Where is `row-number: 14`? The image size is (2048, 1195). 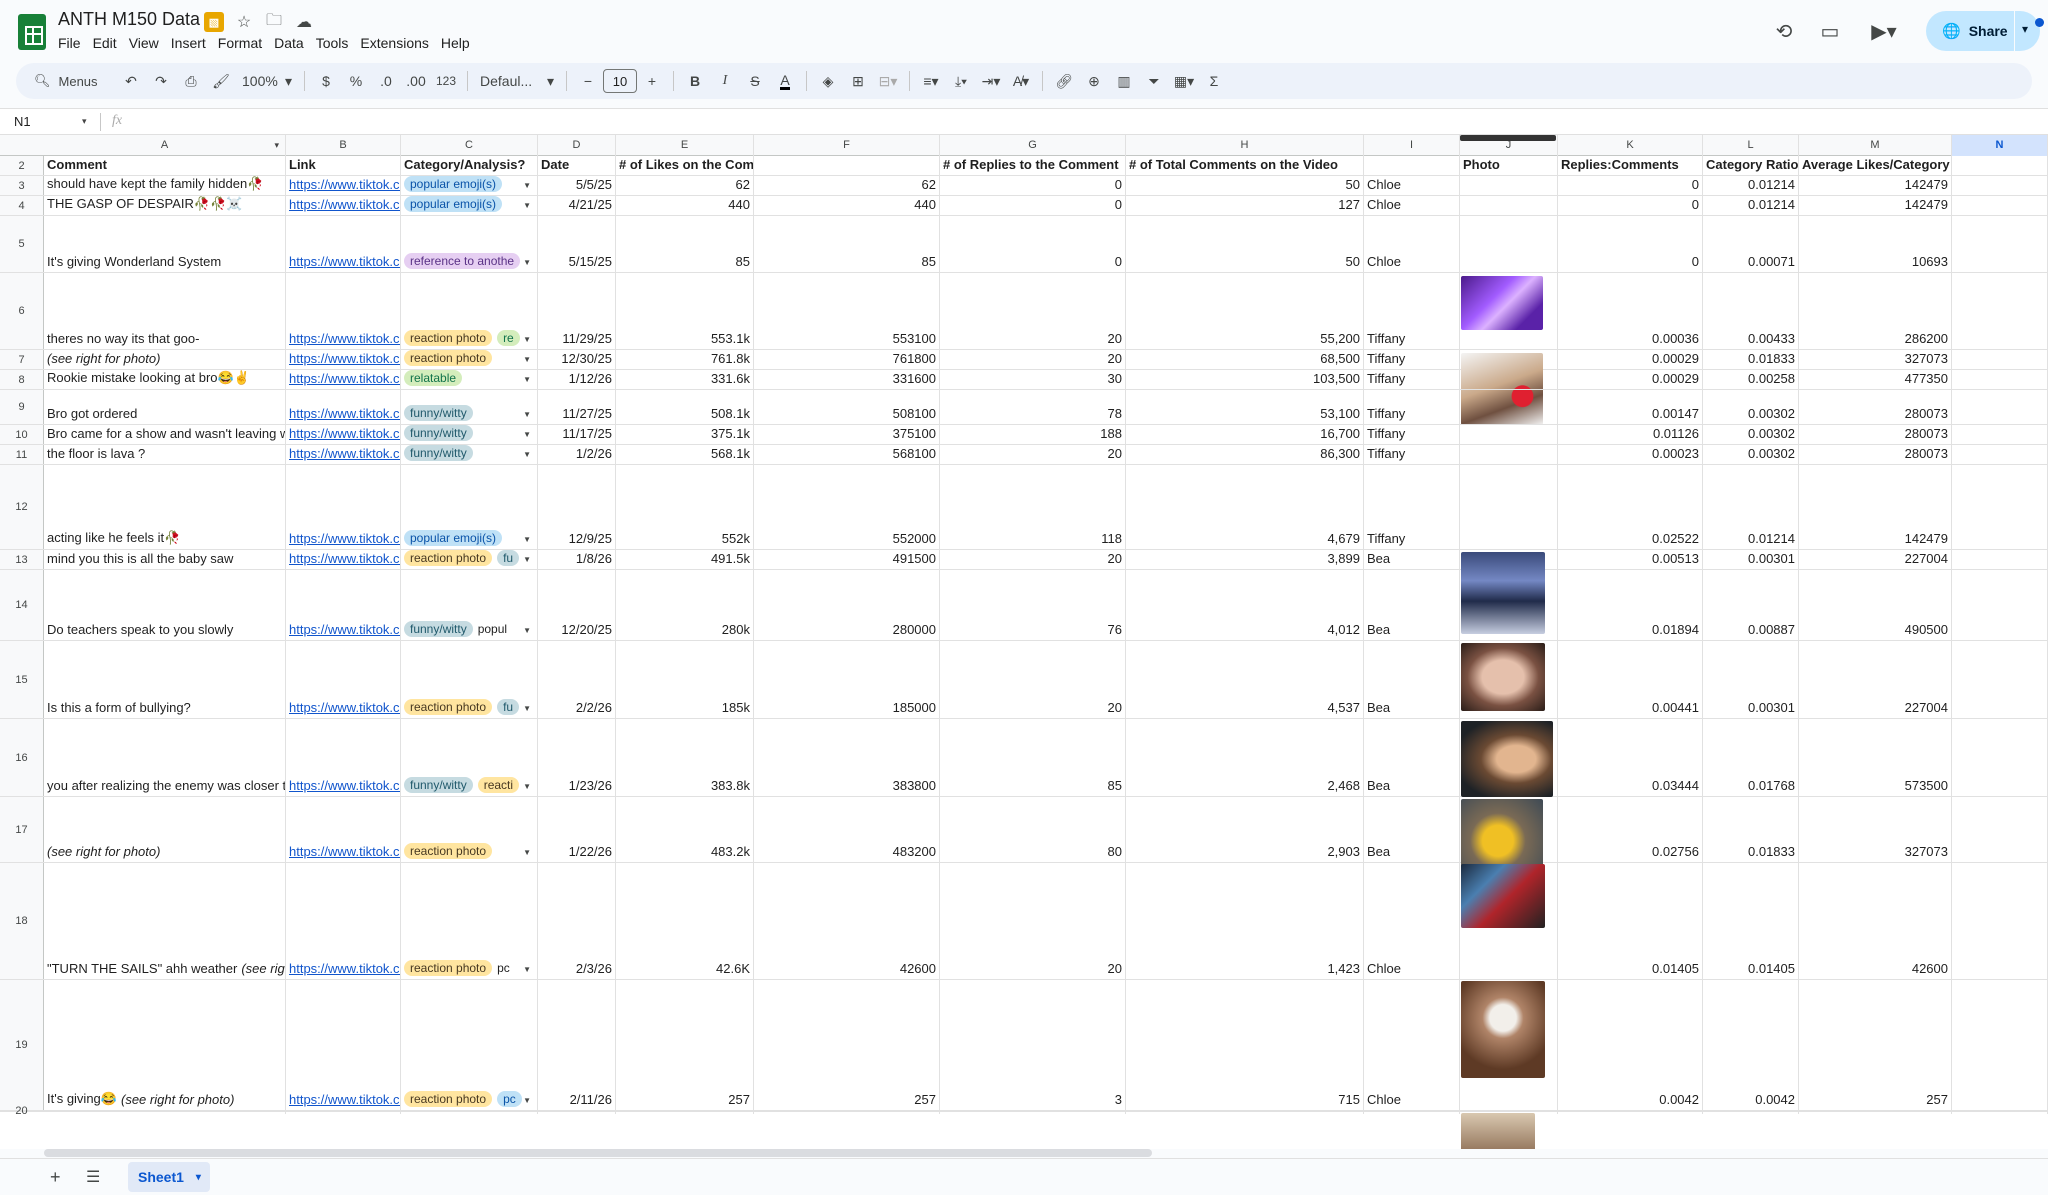
row-number: 14 is located at coordinates (22, 605).